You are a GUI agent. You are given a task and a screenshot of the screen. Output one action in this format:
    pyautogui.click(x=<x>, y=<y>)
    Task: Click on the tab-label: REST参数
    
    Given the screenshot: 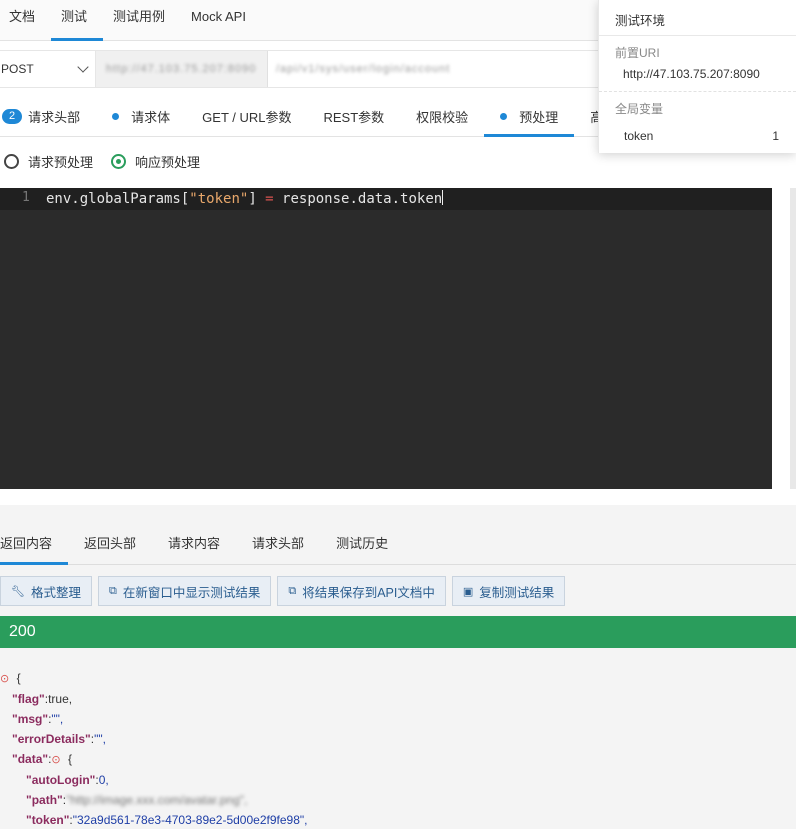 What is the action you would take?
    pyautogui.click(x=354, y=117)
    